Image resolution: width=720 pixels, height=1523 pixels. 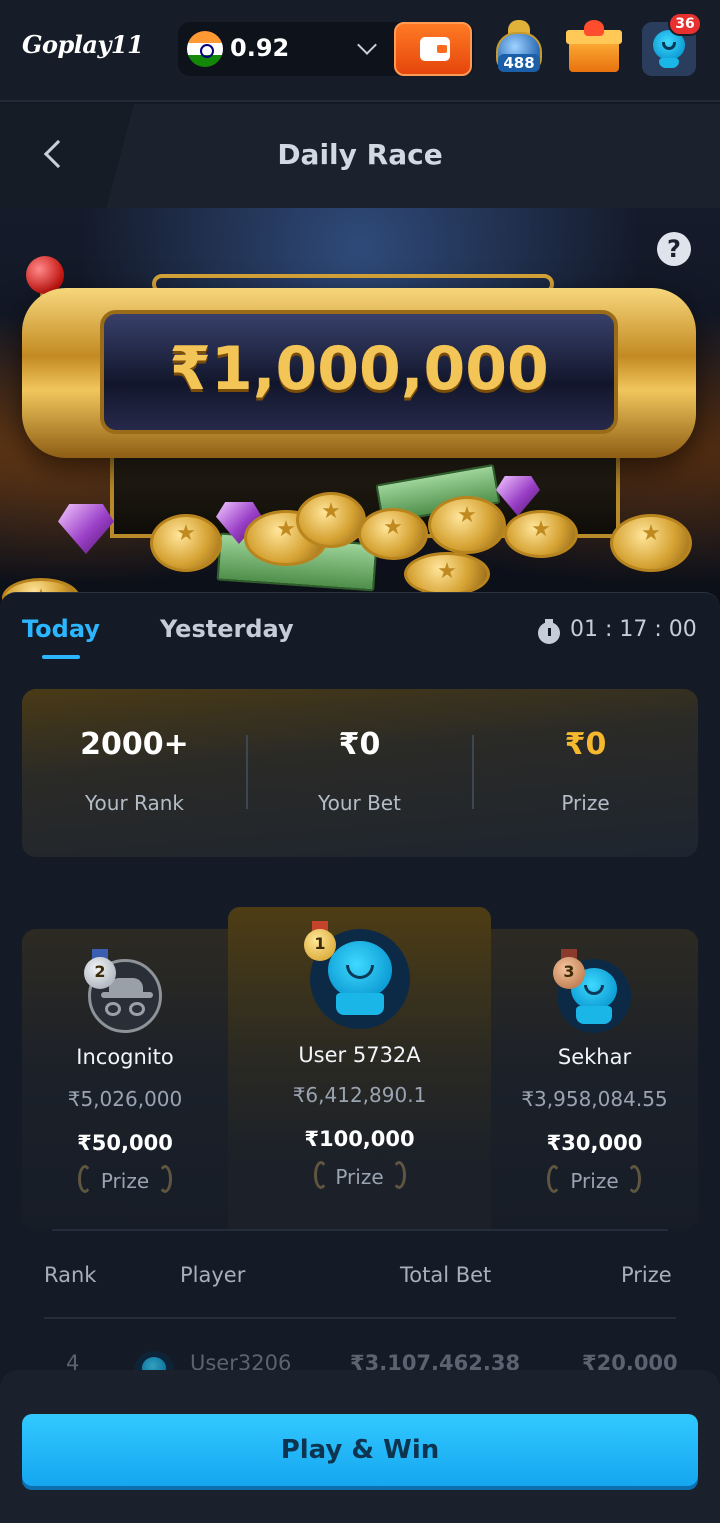 What do you see at coordinates (569, 969) in the screenshot?
I see `bronze-medal-icon: 3` at bounding box center [569, 969].